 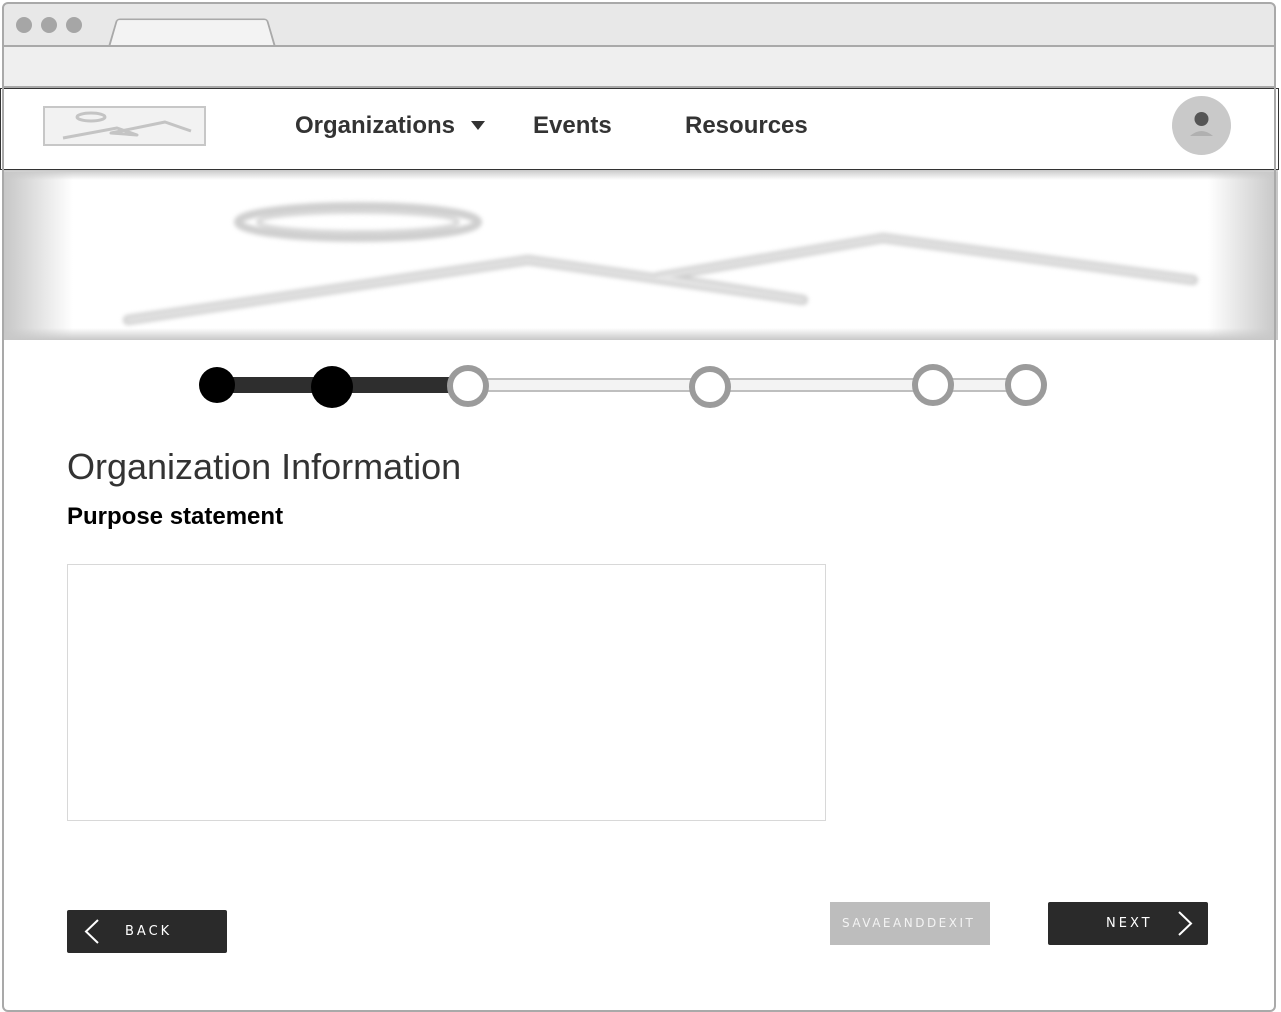 I want to click on save-and-exit-label: SAVAEANDDEXIT, so click(x=909, y=923).